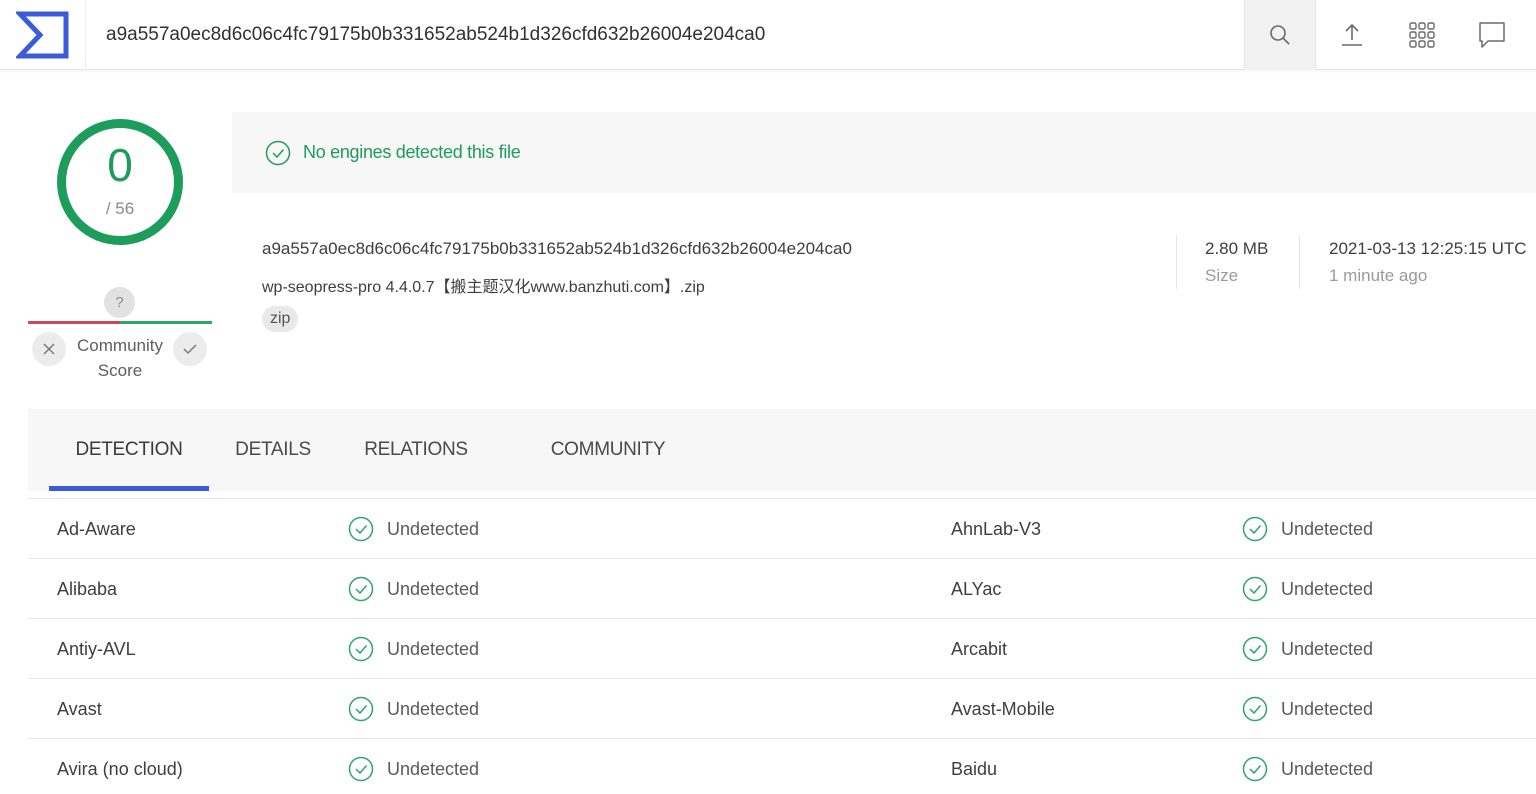  Describe the element at coordinates (79, 709) in the screenshot. I see `engine-name: Avast` at that location.